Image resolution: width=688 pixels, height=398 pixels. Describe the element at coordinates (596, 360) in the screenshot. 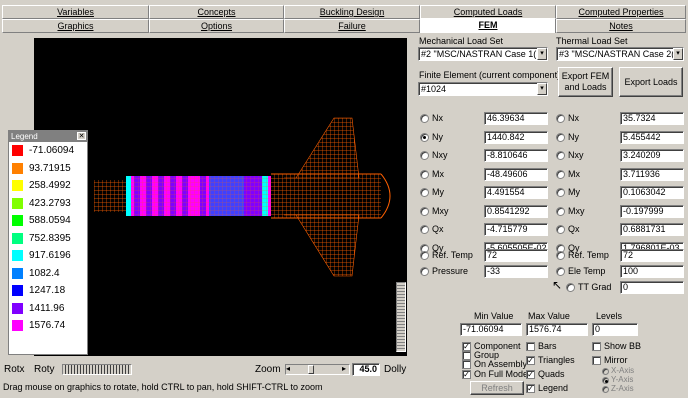

I see `option-mirror-checkbox` at that location.